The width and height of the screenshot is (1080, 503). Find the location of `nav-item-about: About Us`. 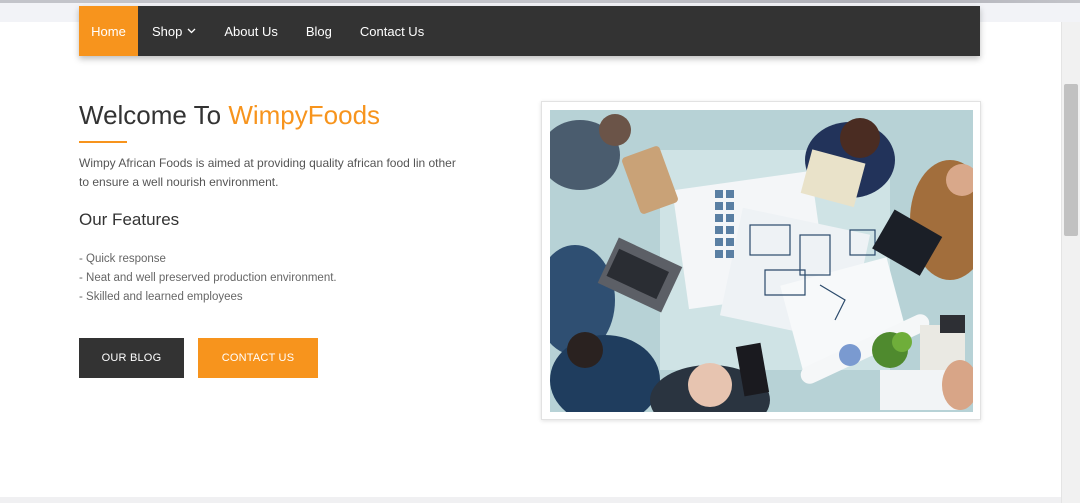

nav-item-about: About Us is located at coordinates (250, 31).